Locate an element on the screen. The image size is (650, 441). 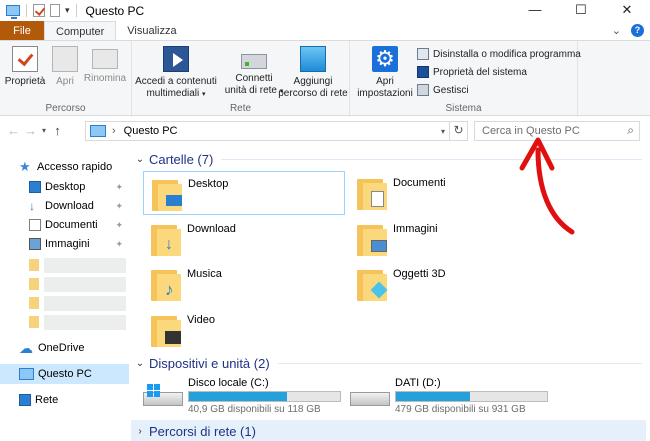
address-dropdown-icon: ▾ is located at coordinates (443, 131).